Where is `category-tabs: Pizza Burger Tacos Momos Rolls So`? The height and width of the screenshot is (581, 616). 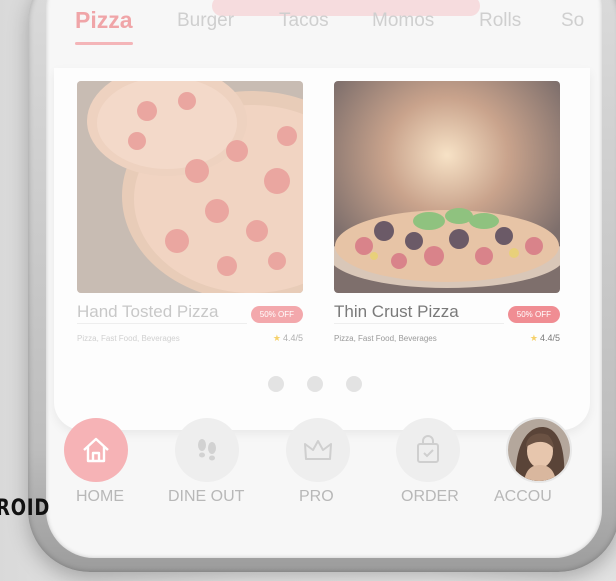
category-tabs: Pizza Burger Tacos Momos Rolls So is located at coordinates (338, 28).